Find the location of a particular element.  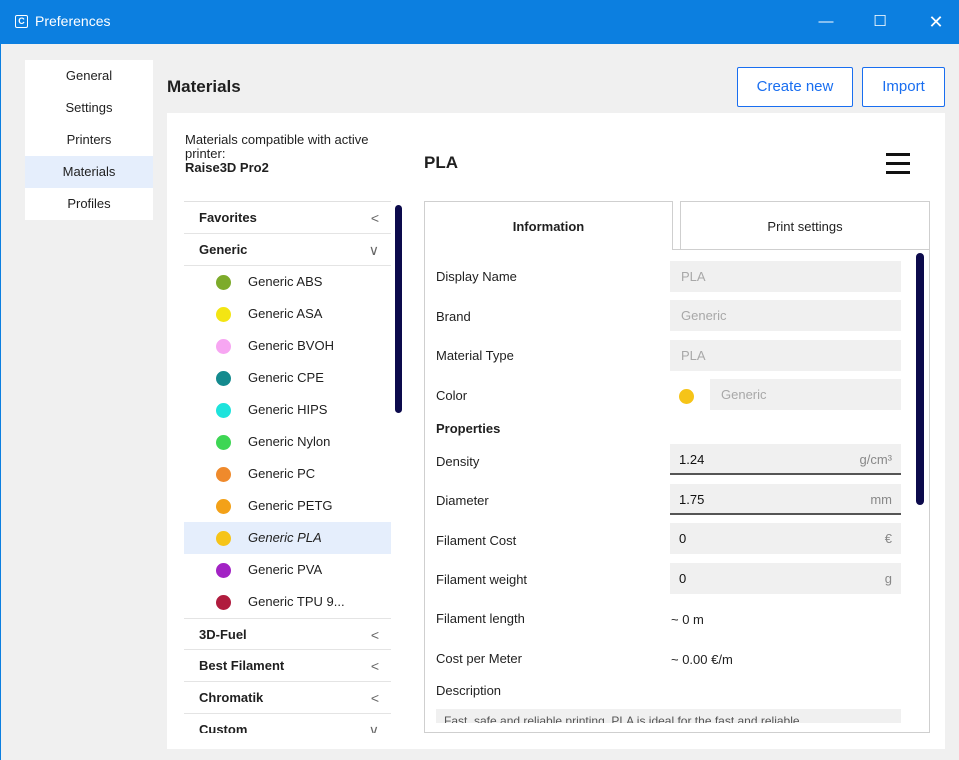

diameter-label: Diameter is located at coordinates (462, 500).